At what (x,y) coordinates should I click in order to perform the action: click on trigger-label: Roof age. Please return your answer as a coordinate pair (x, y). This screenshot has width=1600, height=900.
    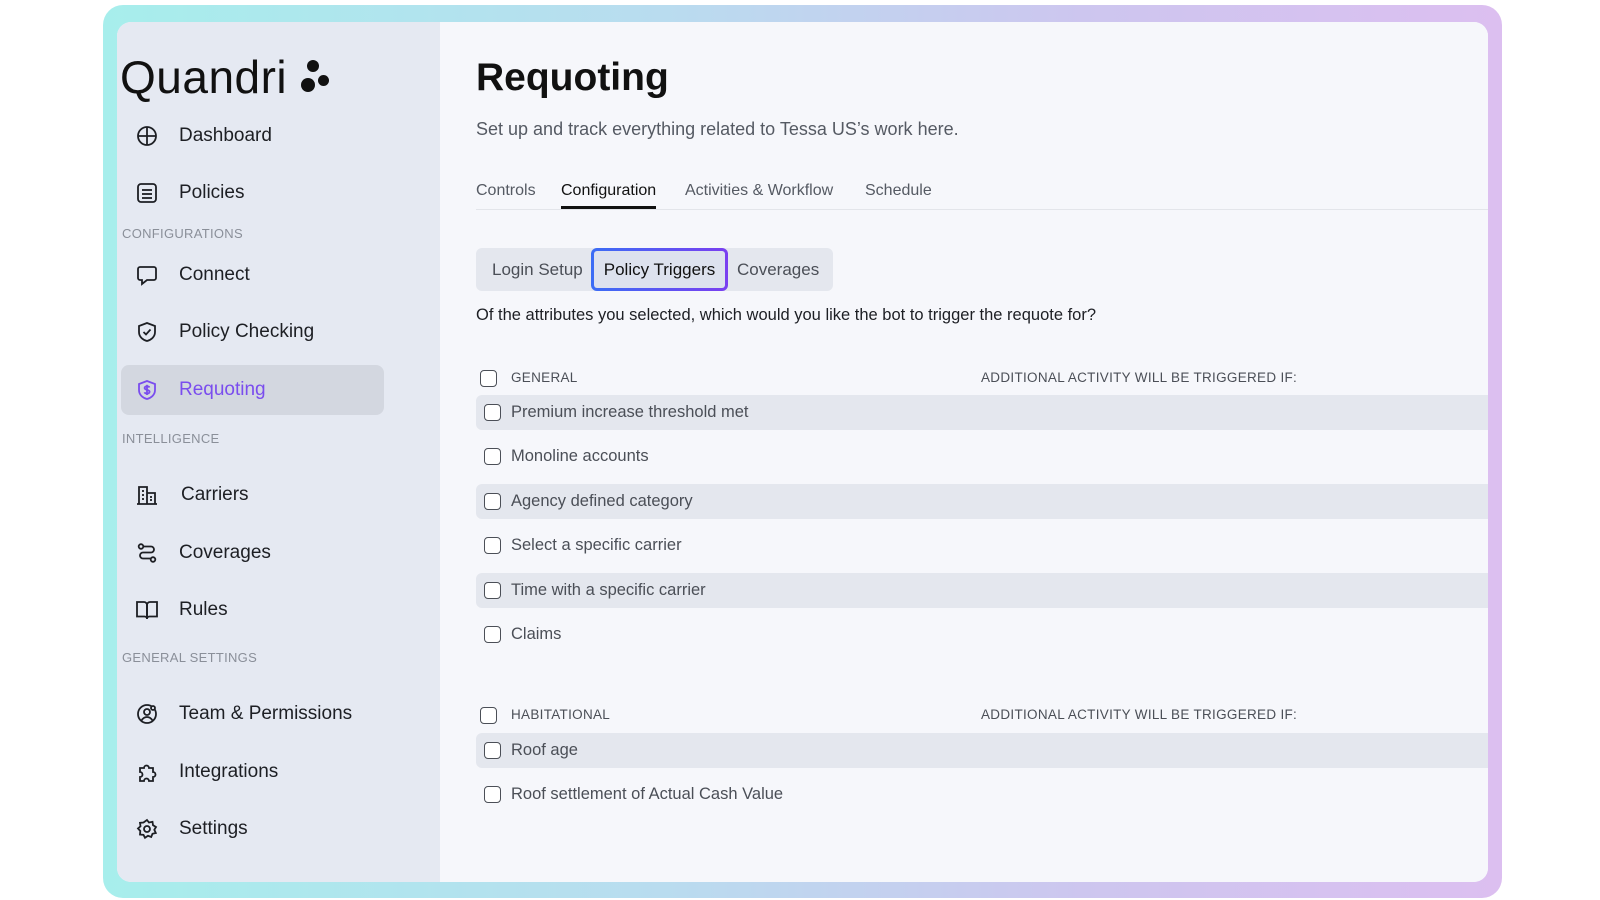
    Looking at the image, I should click on (544, 750).